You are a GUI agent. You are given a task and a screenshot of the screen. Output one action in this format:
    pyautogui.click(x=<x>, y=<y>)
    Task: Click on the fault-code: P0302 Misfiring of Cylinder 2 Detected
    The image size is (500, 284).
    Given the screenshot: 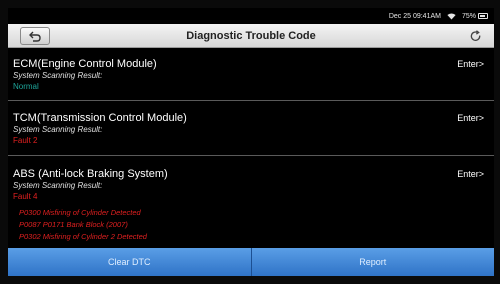 What is the action you would take?
    pyautogui.click(x=83, y=236)
    